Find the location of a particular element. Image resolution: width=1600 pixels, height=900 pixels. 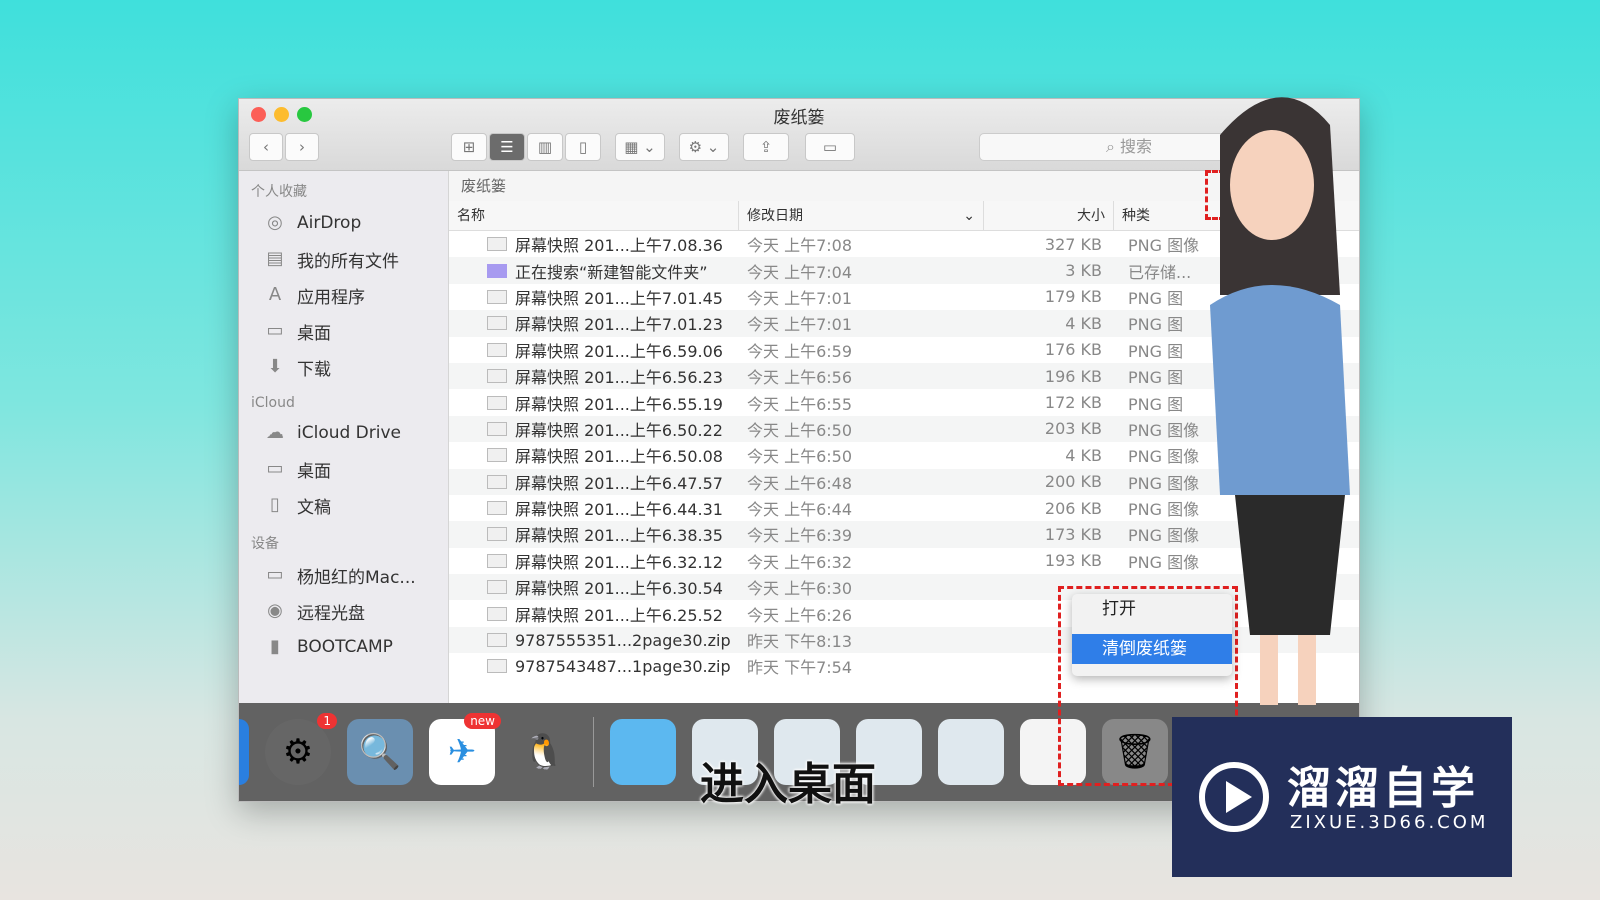

sidebar-item: ⬇ 下载 is located at coordinates (343, 367).